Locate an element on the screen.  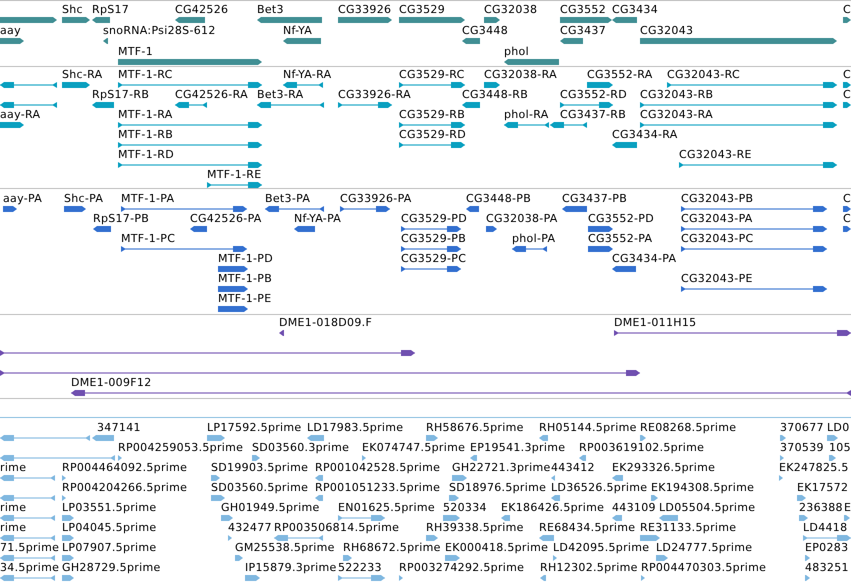
feature-label: CG3529-PD is located at coordinates (434, 218).